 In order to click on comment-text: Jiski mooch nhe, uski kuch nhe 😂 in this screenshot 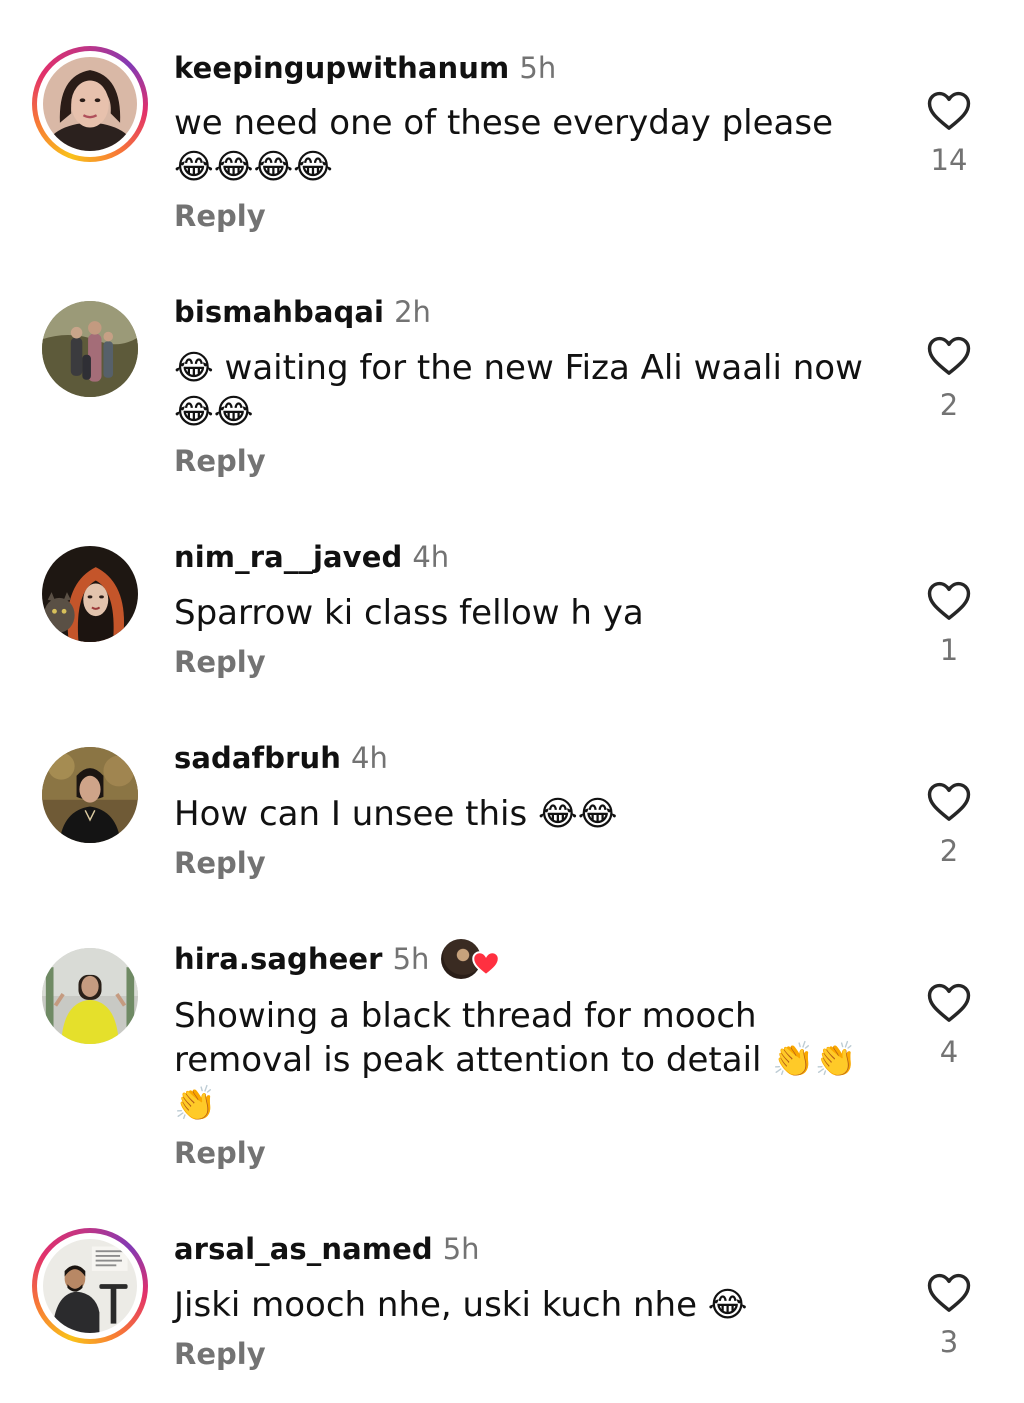, I will do `click(461, 1305)`.